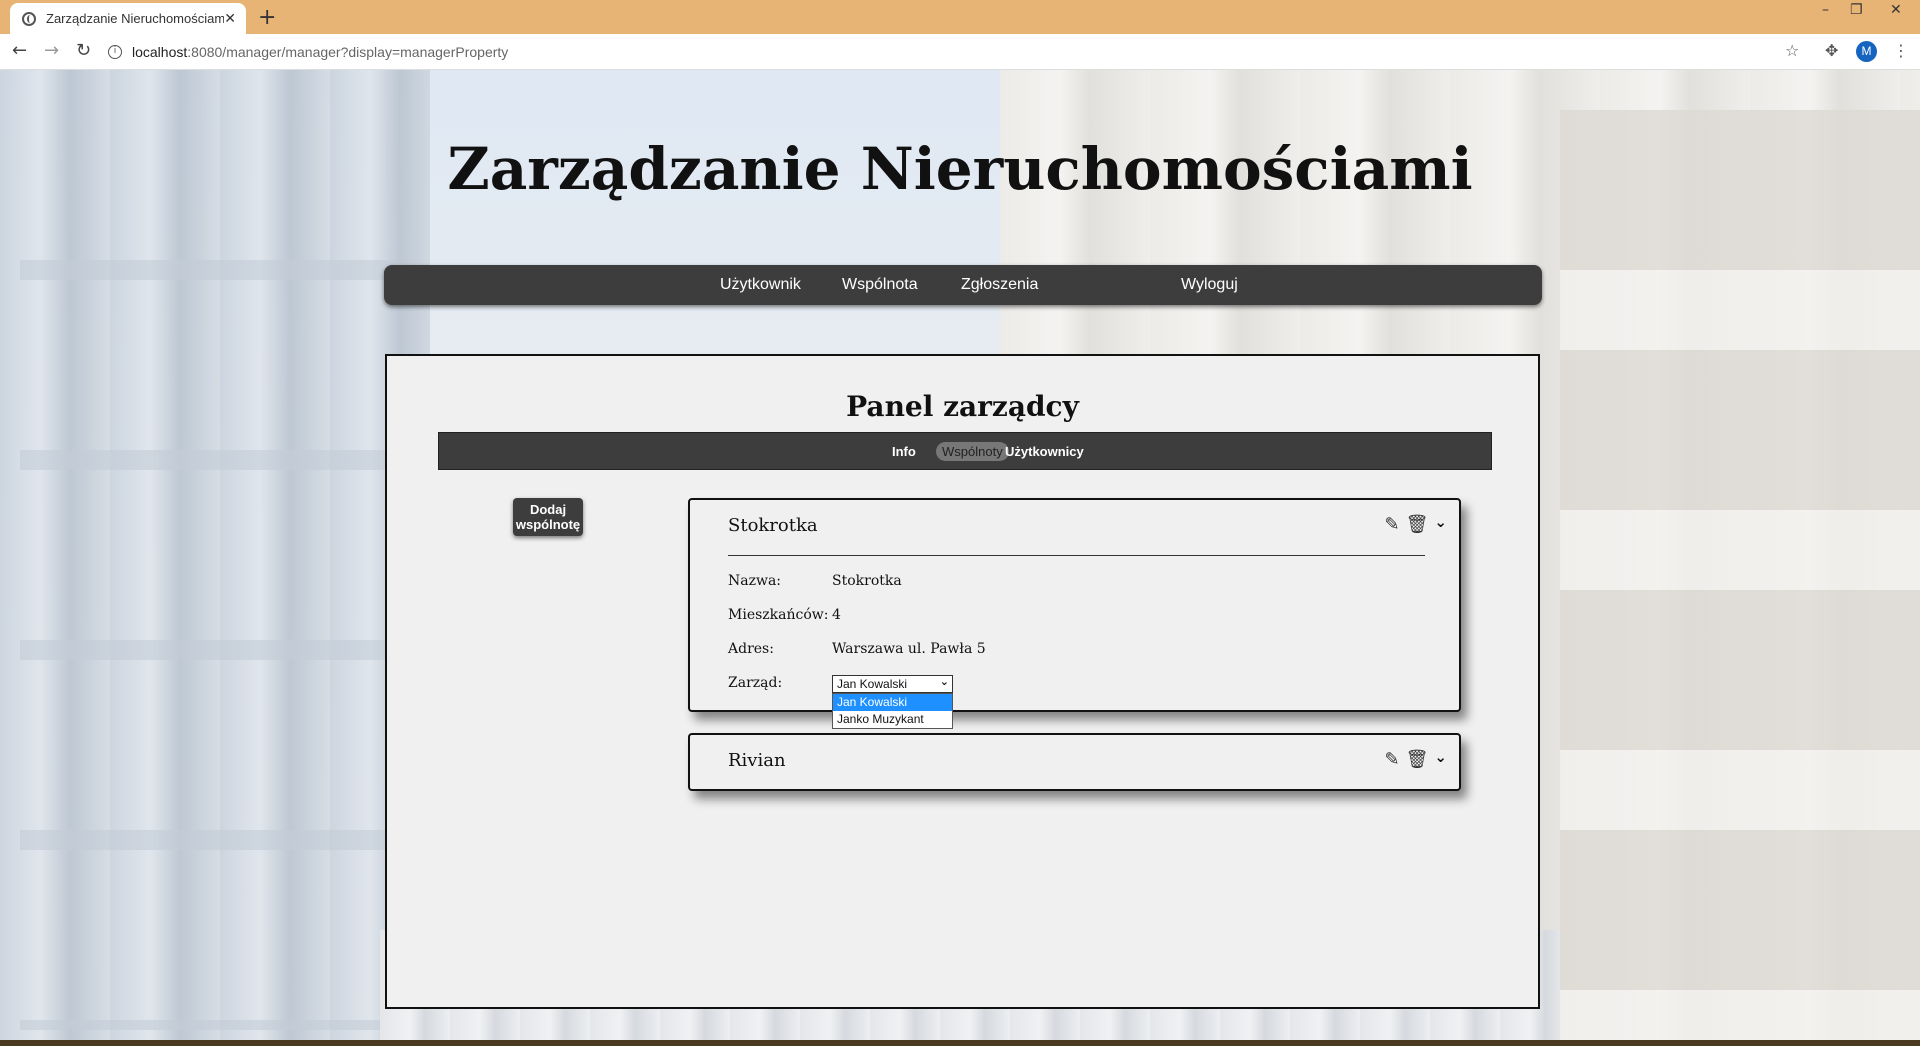 The width and height of the screenshot is (1920, 1046). I want to click on reload-icon: ↻, so click(83, 50).